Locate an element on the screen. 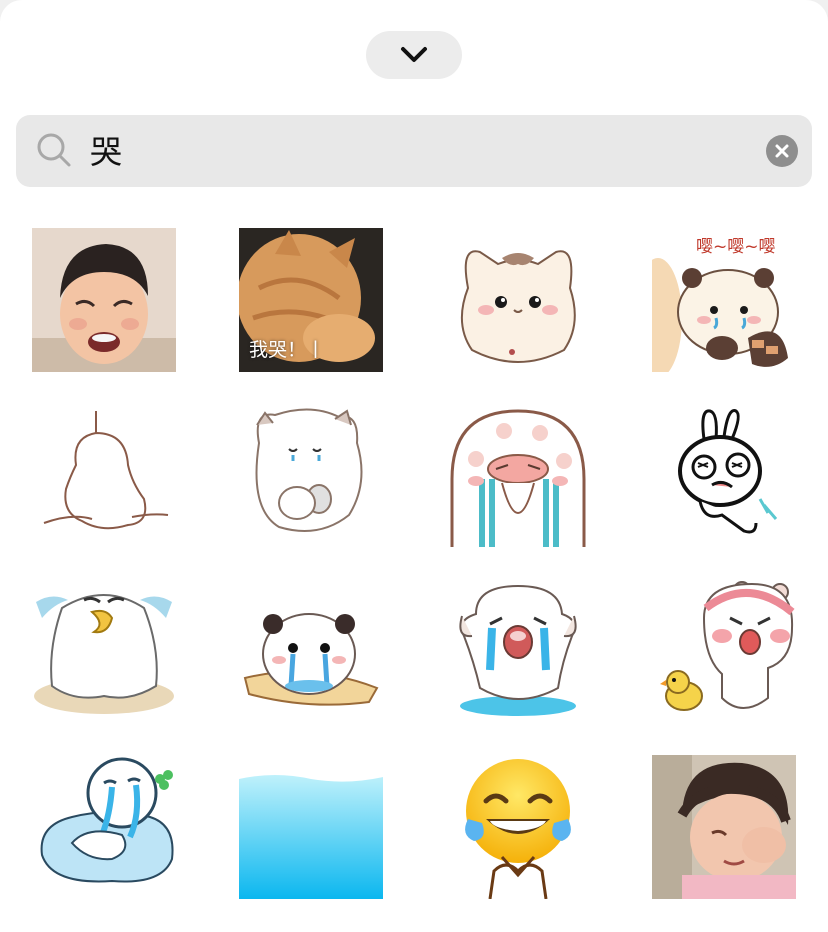 The width and height of the screenshot is (828, 932). sticker-cream-cat is located at coordinates (518, 300).